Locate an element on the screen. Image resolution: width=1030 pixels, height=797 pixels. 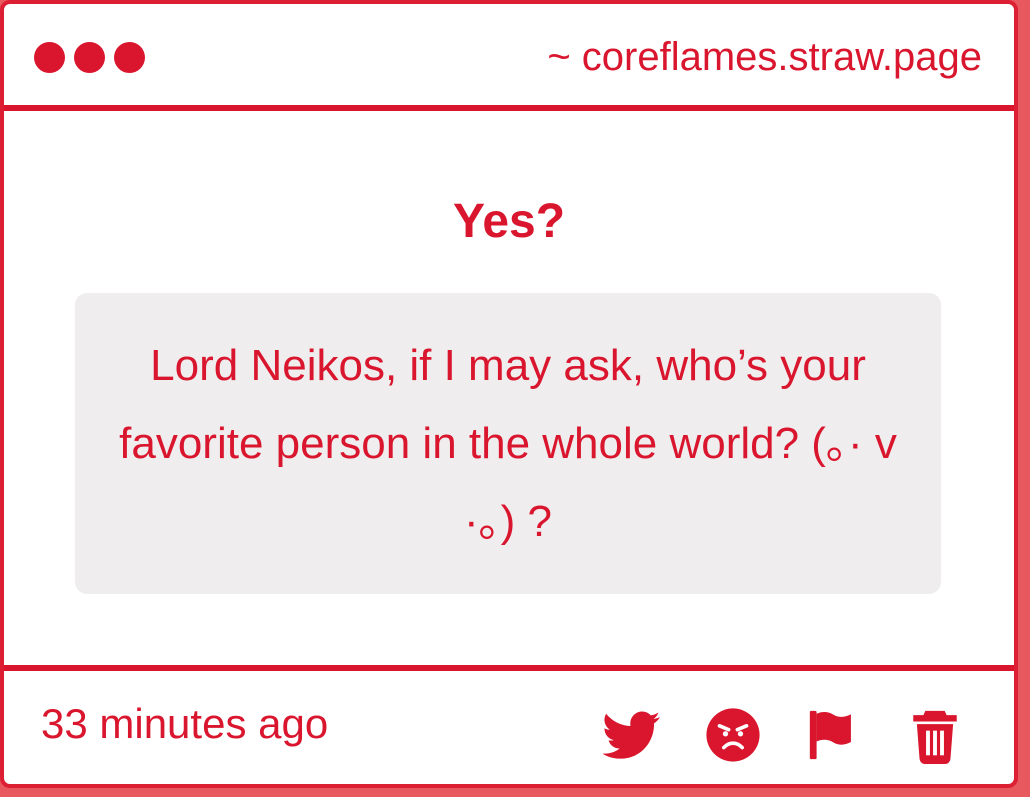
angry-reaction-button is located at coordinates (733, 735).